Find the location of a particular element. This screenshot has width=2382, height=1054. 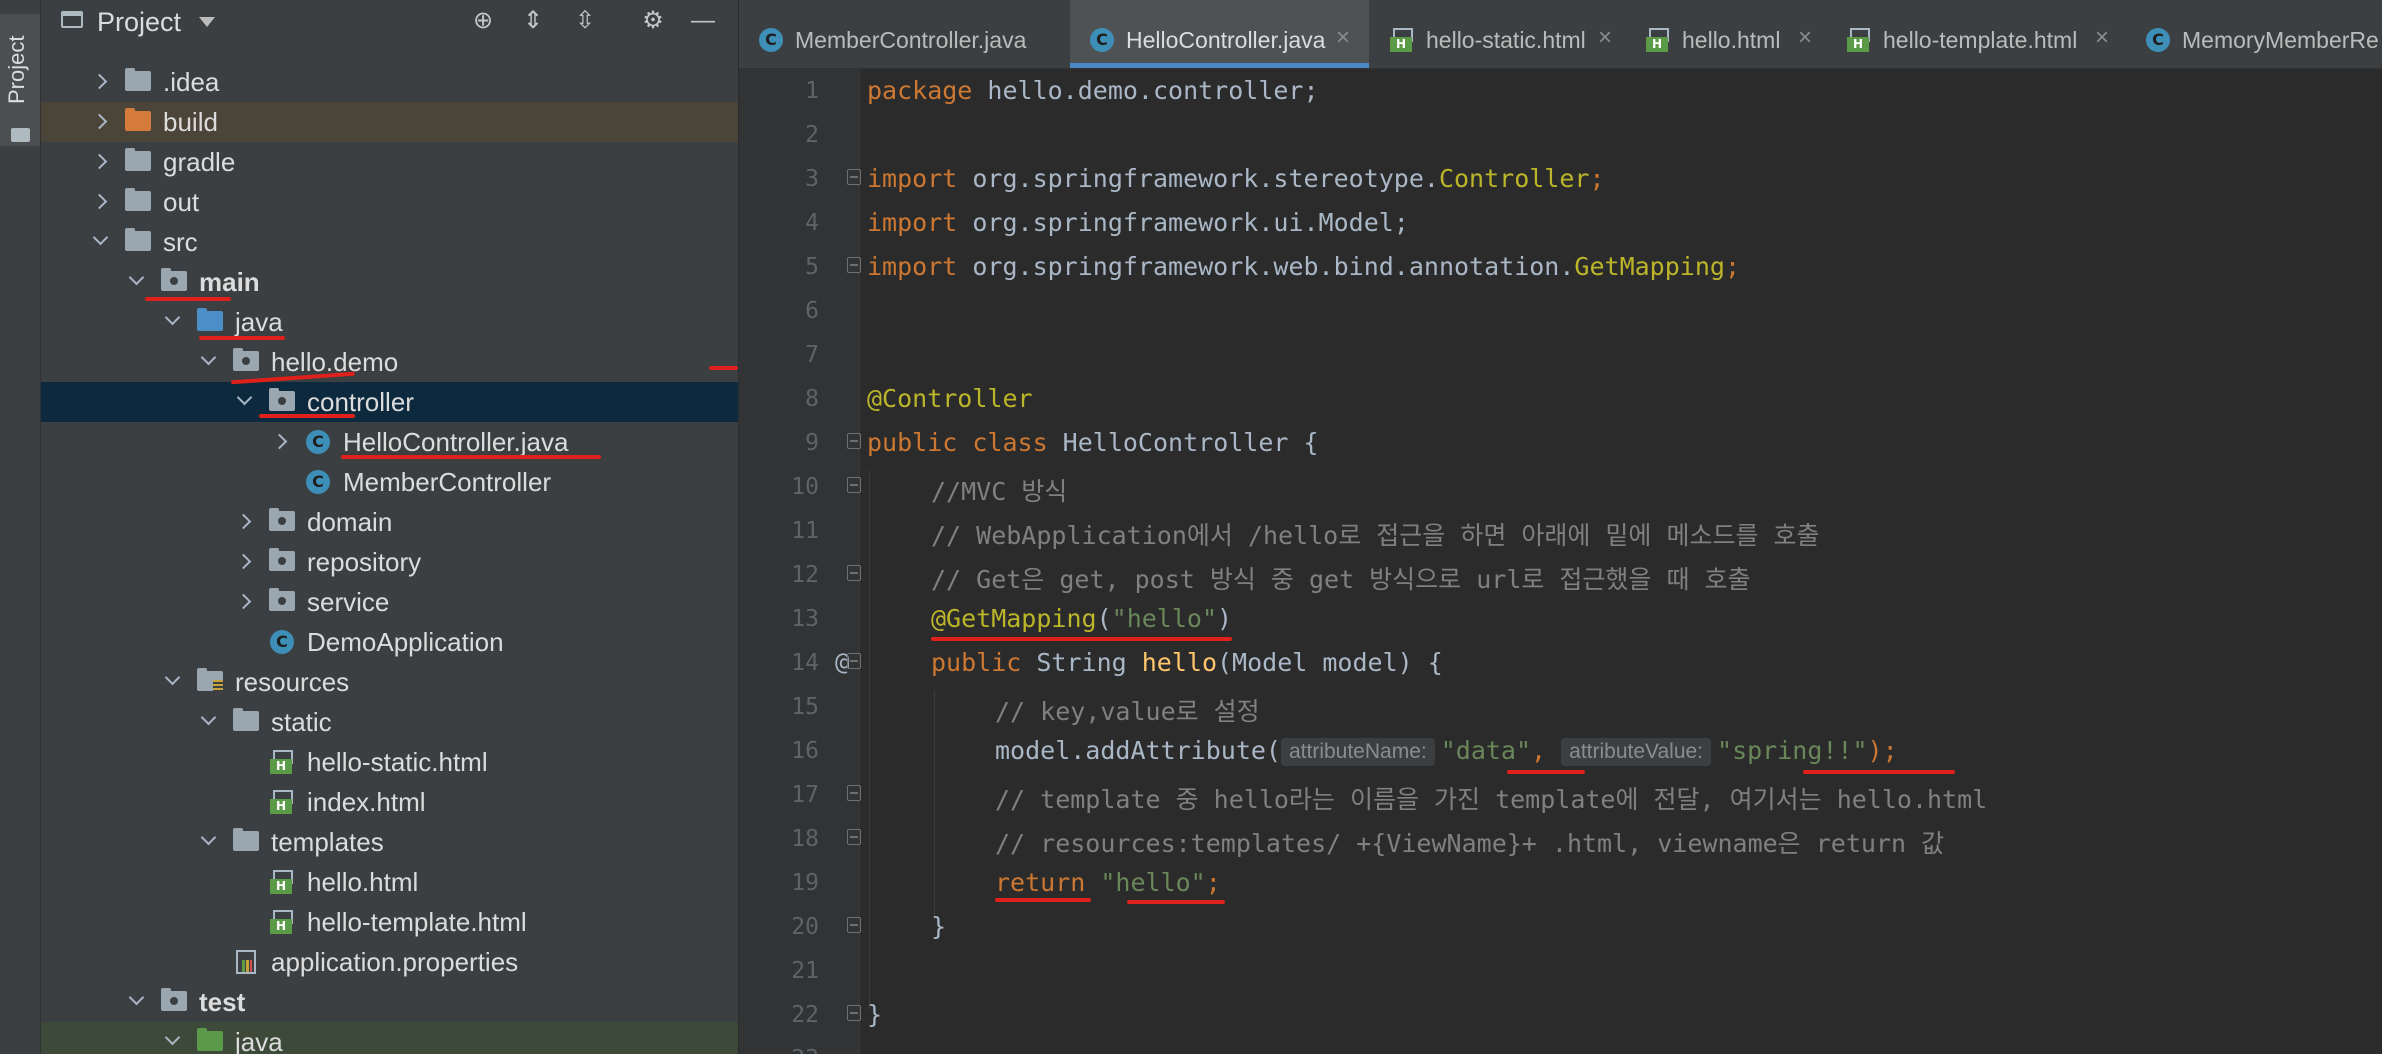

tree-item-hello-static-html: hello-static.html is located at coordinates (389, 762).